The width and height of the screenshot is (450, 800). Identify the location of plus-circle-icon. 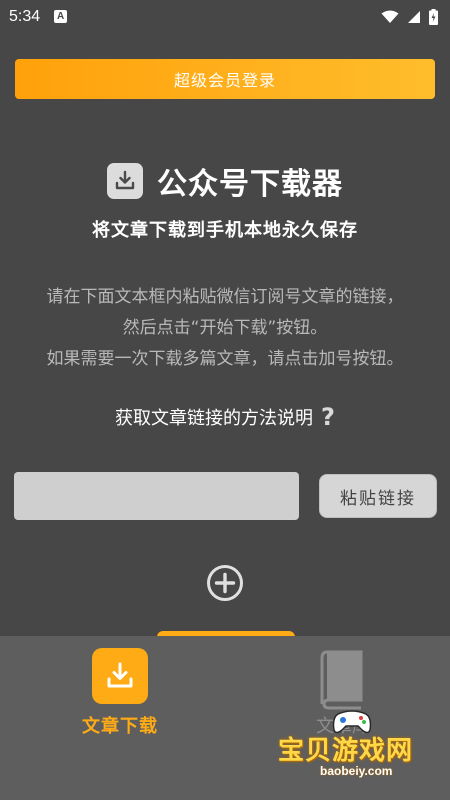
(225, 583).